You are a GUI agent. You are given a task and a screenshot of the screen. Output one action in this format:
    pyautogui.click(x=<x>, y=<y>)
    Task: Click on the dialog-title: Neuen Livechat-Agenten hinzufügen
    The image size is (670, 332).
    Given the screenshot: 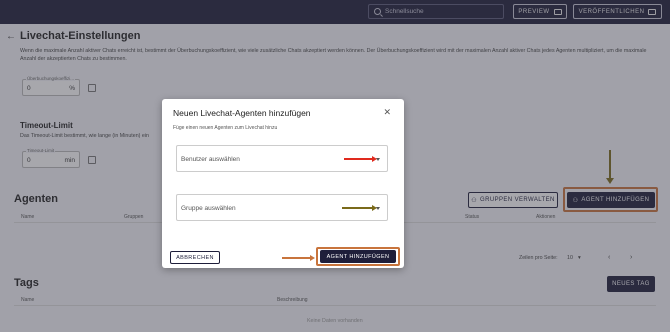 What is the action you would take?
    pyautogui.click(x=242, y=113)
    